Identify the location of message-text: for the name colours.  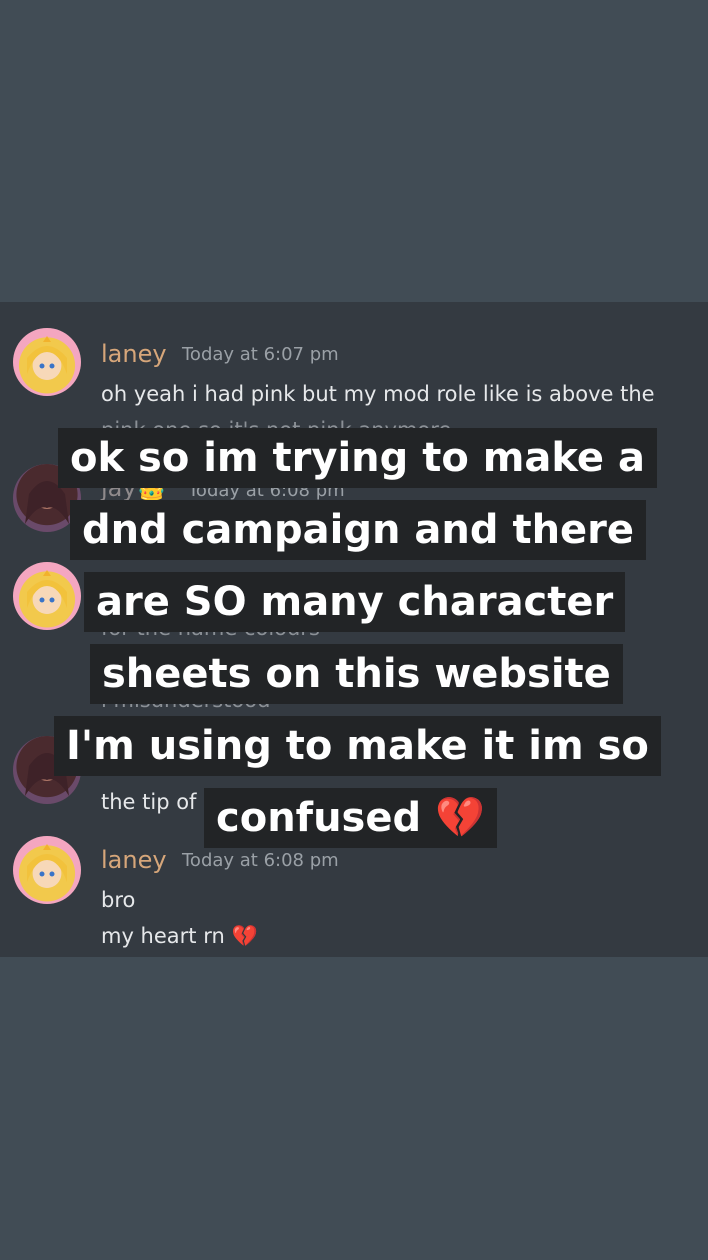
(210, 628).